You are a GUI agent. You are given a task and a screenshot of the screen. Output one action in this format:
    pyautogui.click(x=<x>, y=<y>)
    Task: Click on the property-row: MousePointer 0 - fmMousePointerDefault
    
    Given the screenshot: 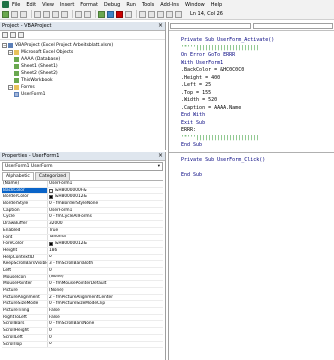 What is the action you would take?
    pyautogui.click(x=82, y=284)
    